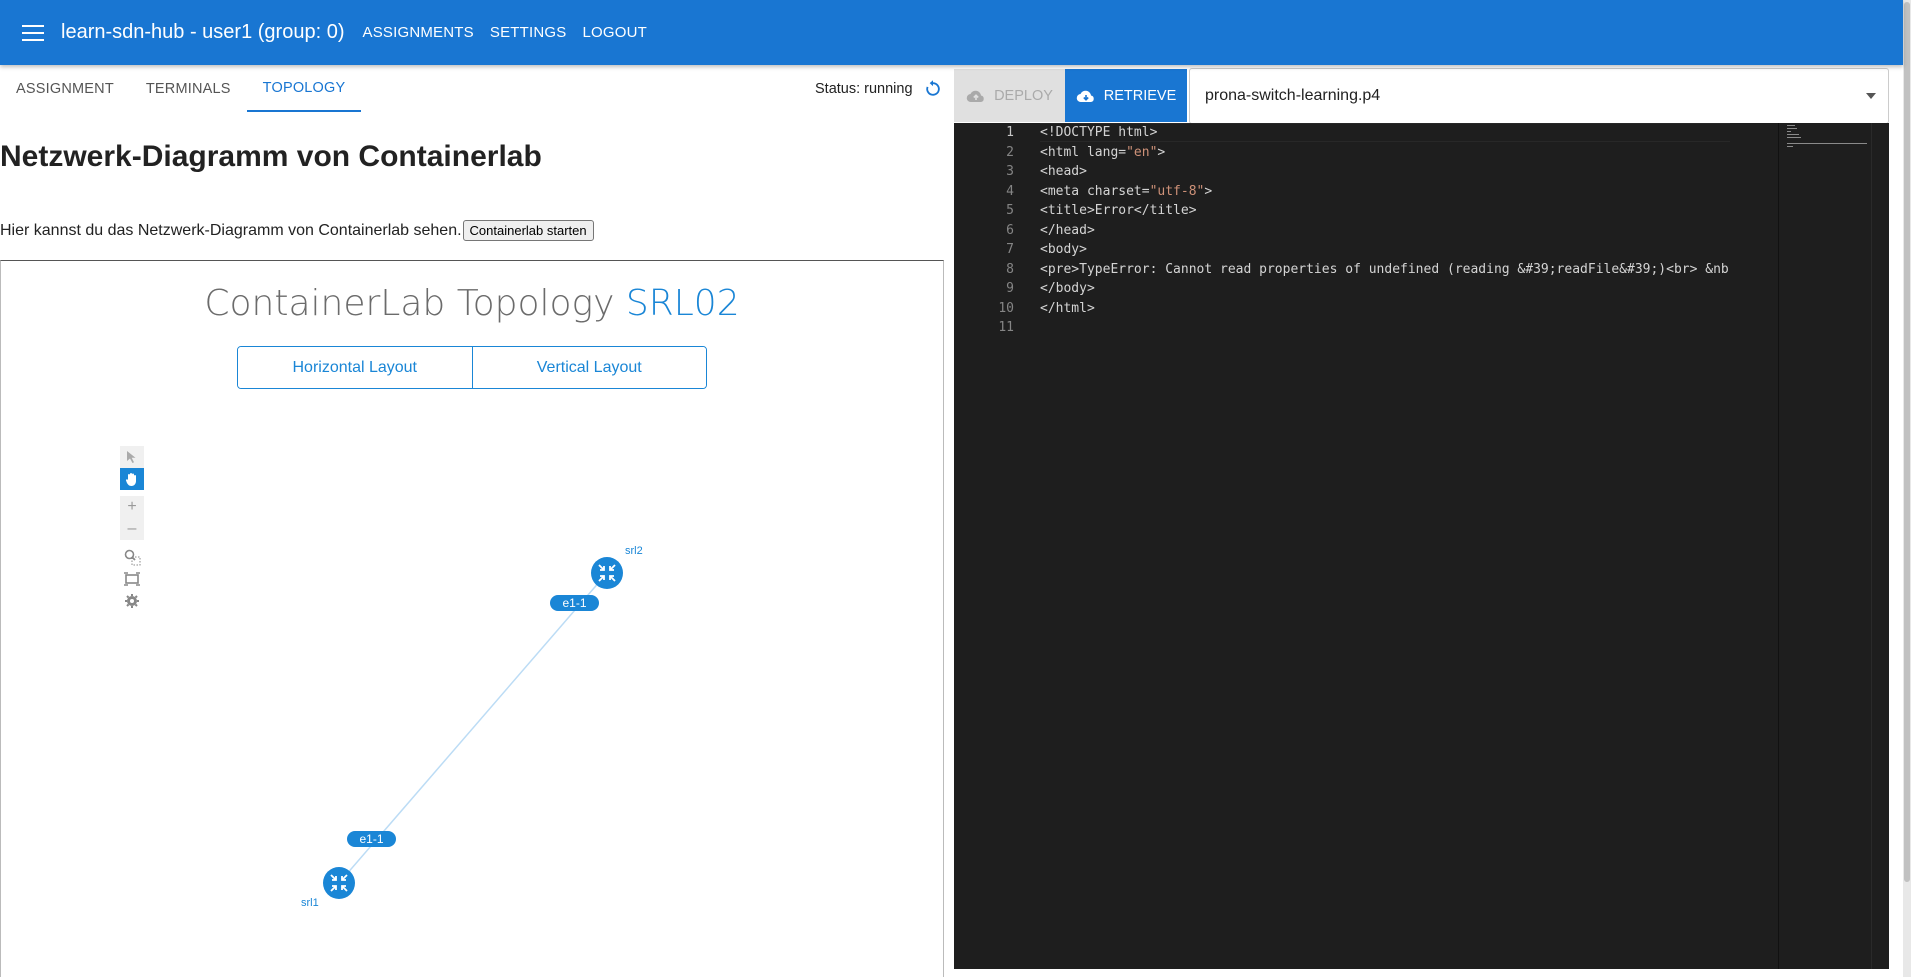 The width and height of the screenshot is (1911, 977). I want to click on line-number: 9, so click(1010, 288).